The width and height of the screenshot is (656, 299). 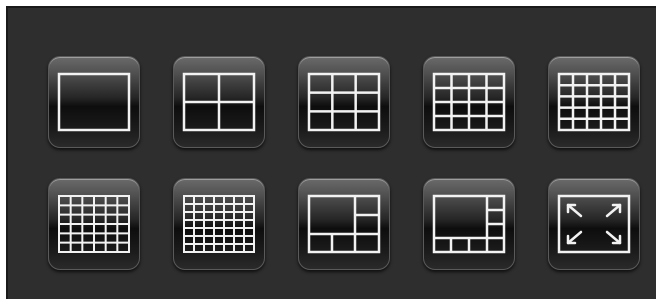 I want to click on fullscreen-button, so click(x=594, y=224).